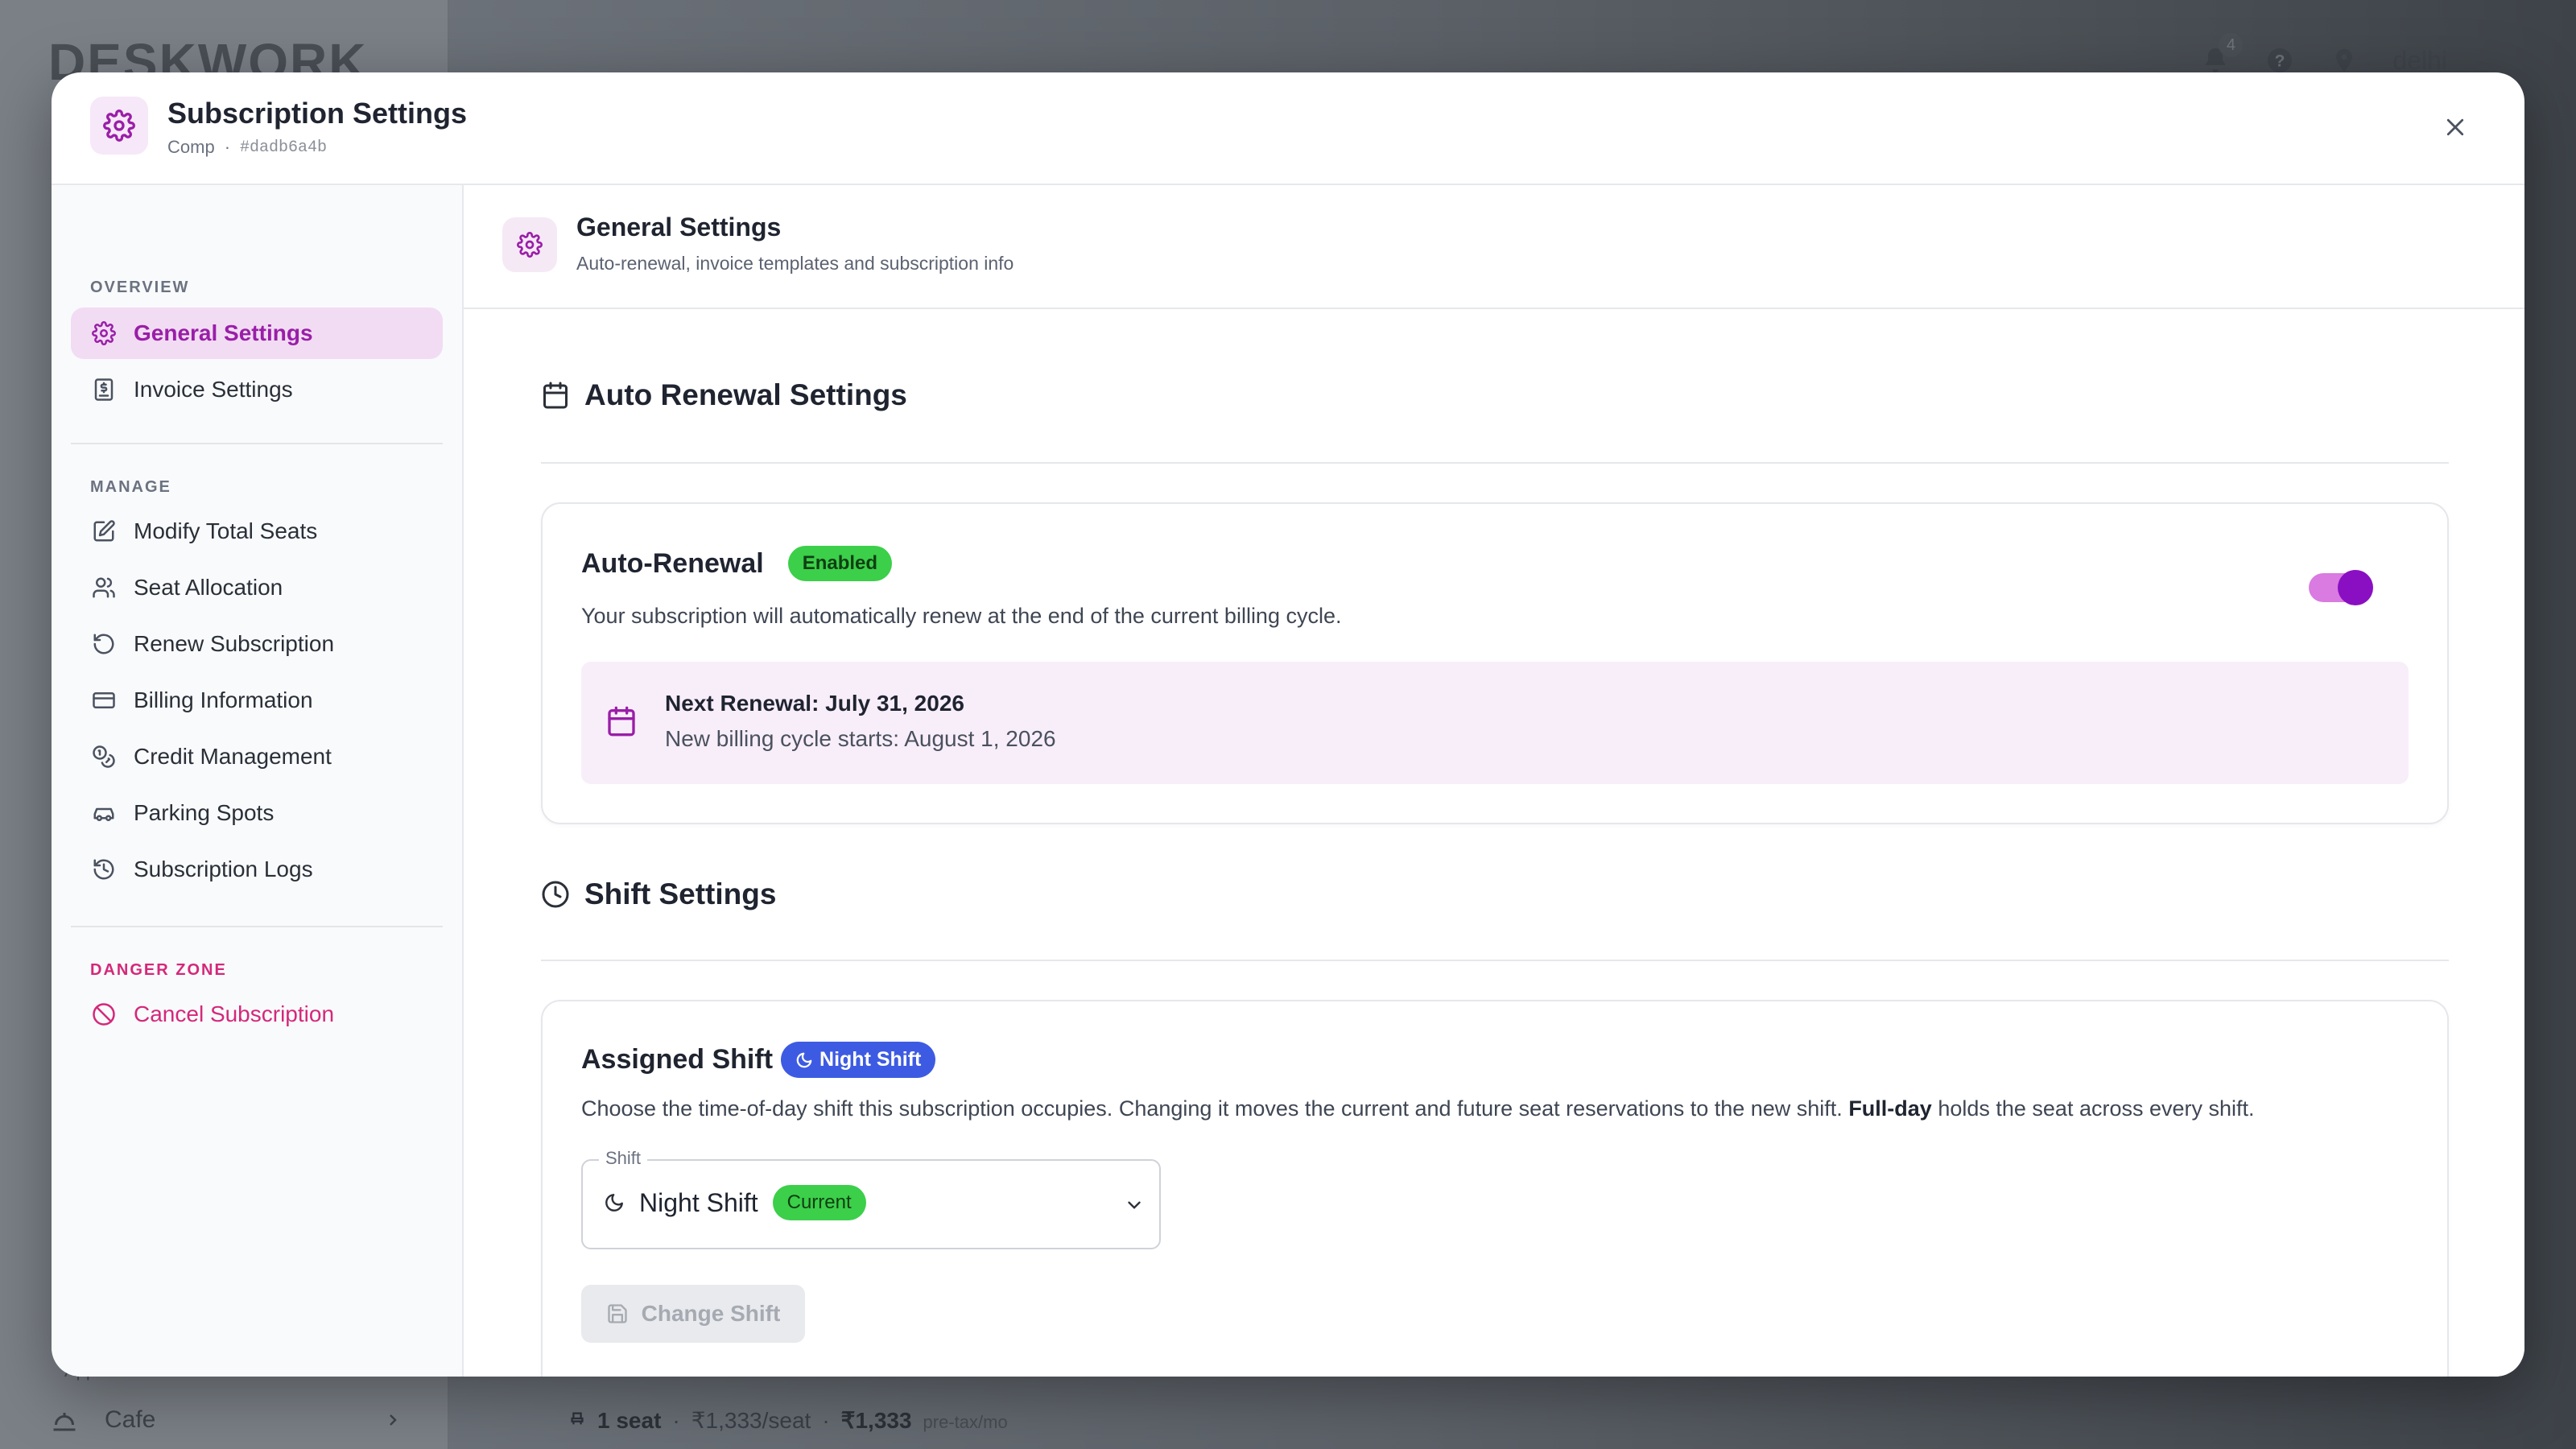 The height and width of the screenshot is (1449, 2576). Describe the element at coordinates (204, 812) in the screenshot. I see `sidebar-item-label: Parking Spots` at that location.